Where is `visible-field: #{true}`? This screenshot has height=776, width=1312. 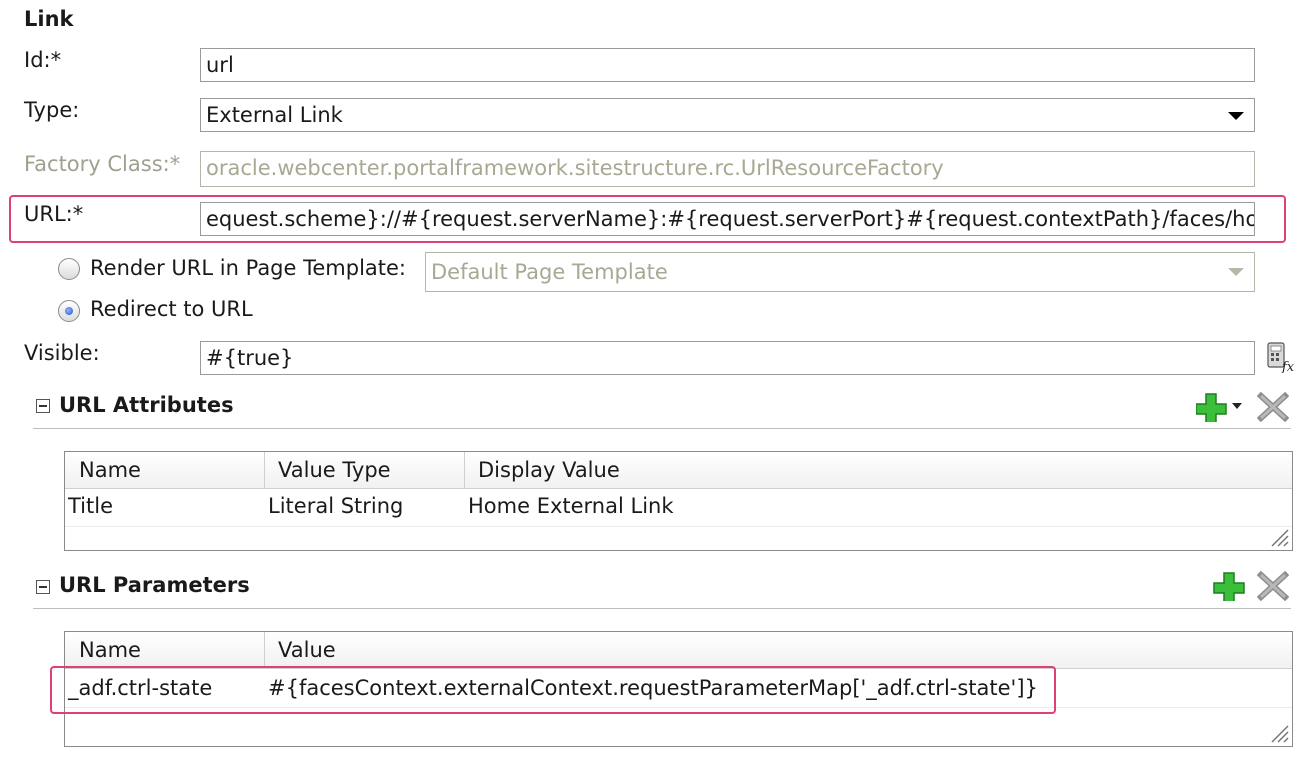
visible-field: #{true} is located at coordinates (727, 358).